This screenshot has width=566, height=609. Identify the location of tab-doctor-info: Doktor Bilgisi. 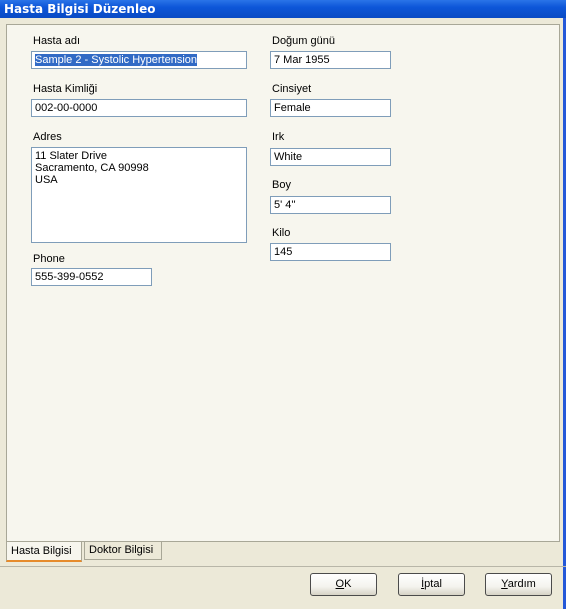
(123, 551).